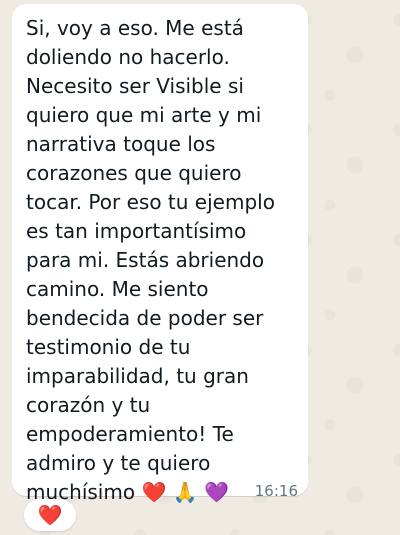  Describe the element at coordinates (185, 492) in the screenshot. I see `message-emojis: ❤️ 🙏 💜` at that location.